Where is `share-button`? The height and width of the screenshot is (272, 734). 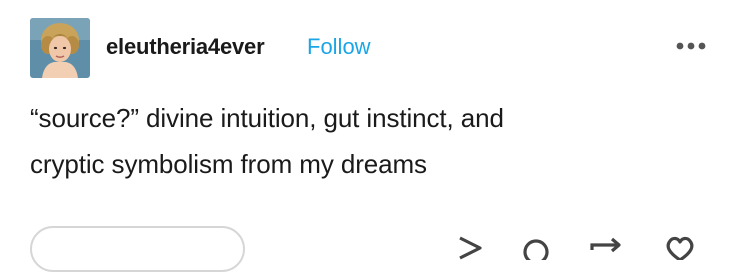 share-button is located at coordinates (470, 245).